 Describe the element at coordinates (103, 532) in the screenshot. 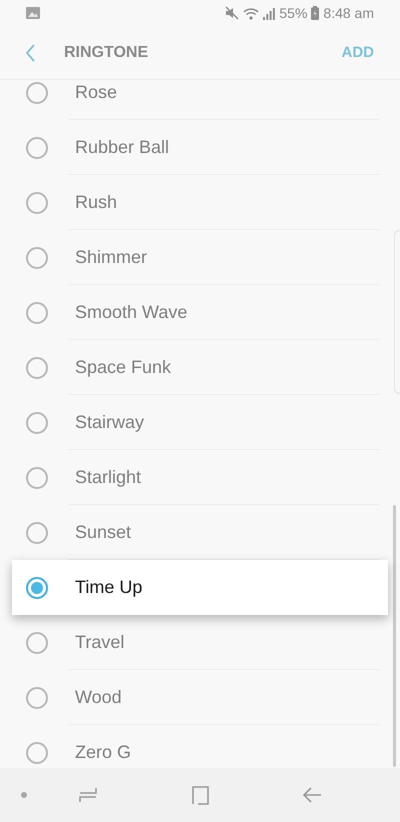

I see `ringtone-name: Sunset` at that location.